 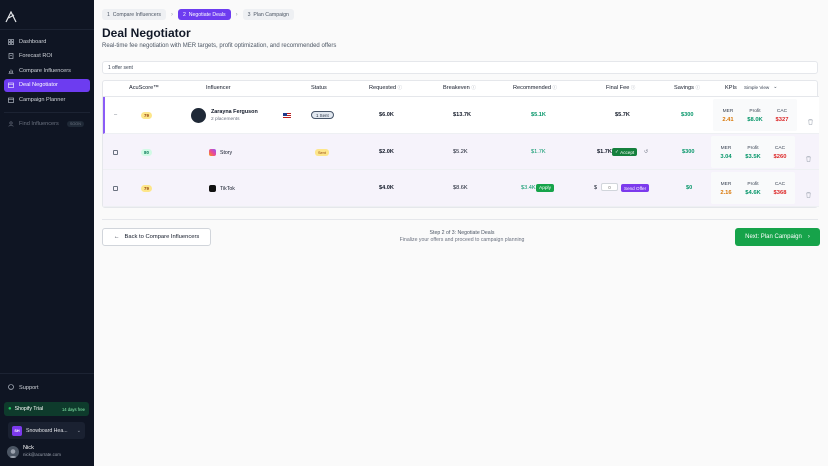 I want to click on sidebar-item-deal-negotiator: Deal Negotiator, so click(x=47, y=85).